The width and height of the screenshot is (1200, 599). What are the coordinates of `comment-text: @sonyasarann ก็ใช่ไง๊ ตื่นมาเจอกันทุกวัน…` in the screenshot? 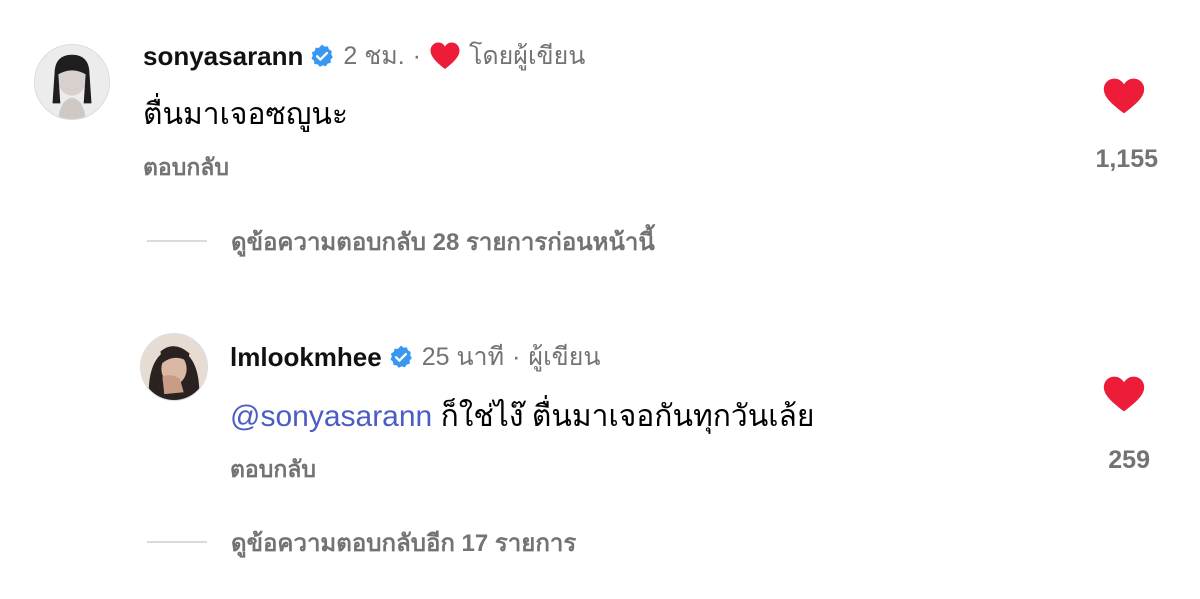 It's located at (522, 416).